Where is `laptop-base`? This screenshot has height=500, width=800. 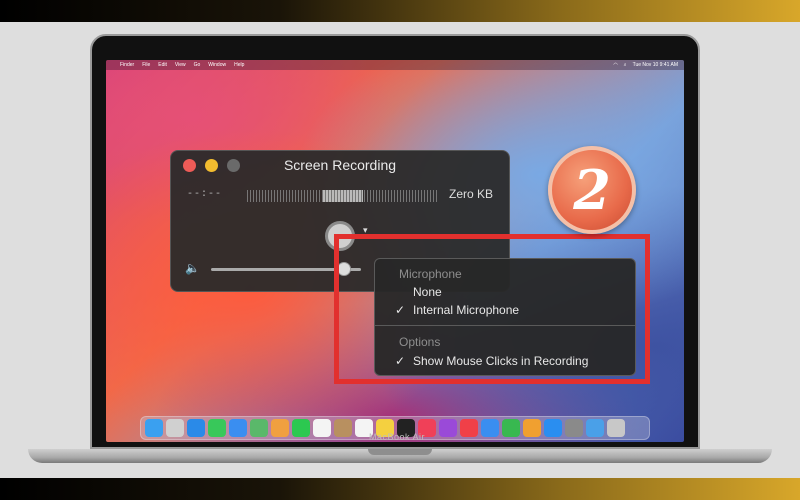
laptop-base is located at coordinates (400, 456).